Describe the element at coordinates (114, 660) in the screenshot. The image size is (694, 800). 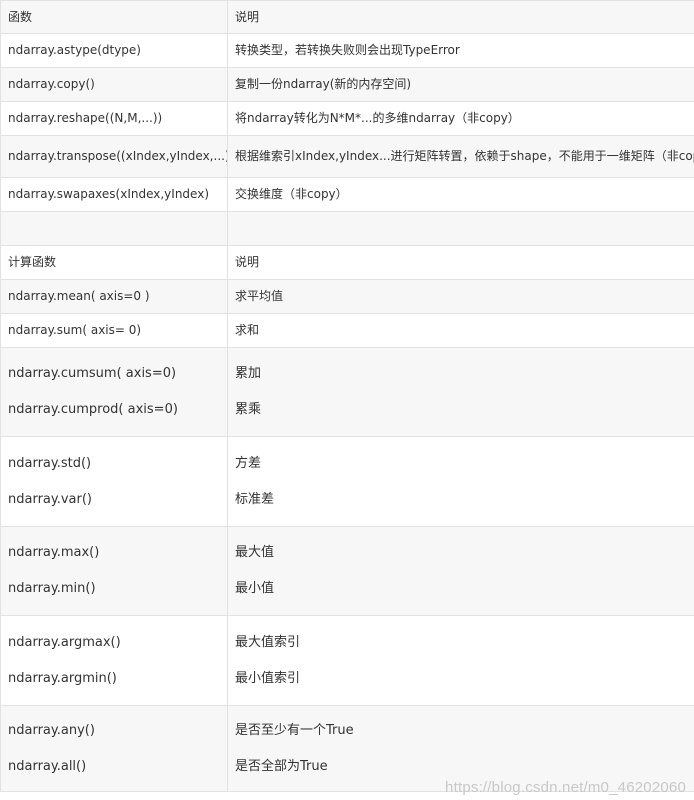
I see `function-cell: ndarray.argmax() ndarray.argmin()` at that location.